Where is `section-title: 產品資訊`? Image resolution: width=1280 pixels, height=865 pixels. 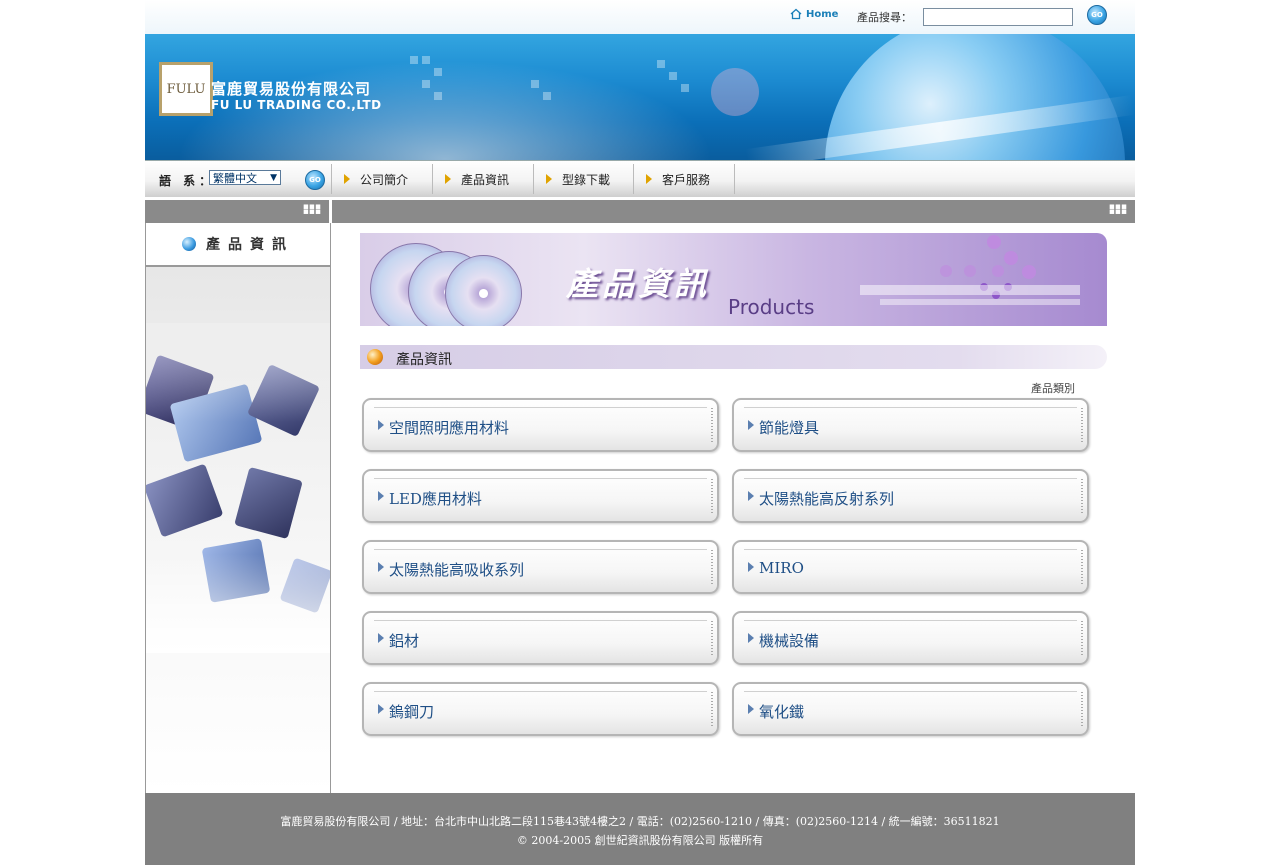
section-title: 產品資訊 is located at coordinates (424, 360).